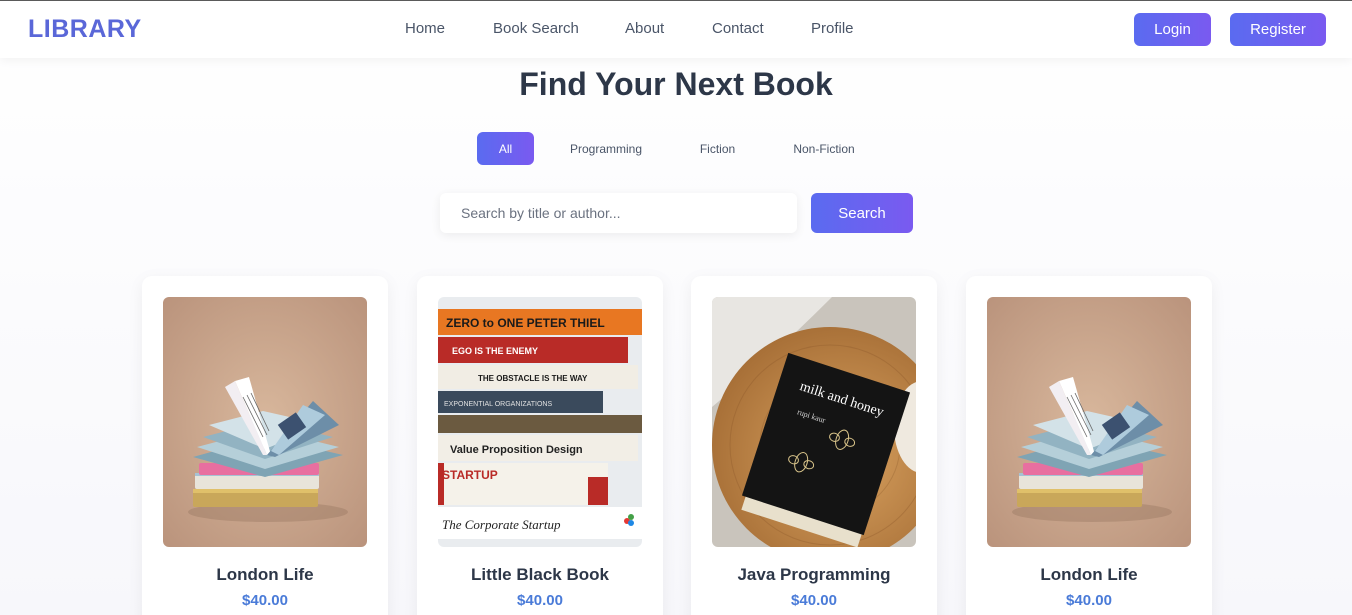  Describe the element at coordinates (501, 524) in the screenshot. I see `spine-label: The Corporate Startup` at that location.